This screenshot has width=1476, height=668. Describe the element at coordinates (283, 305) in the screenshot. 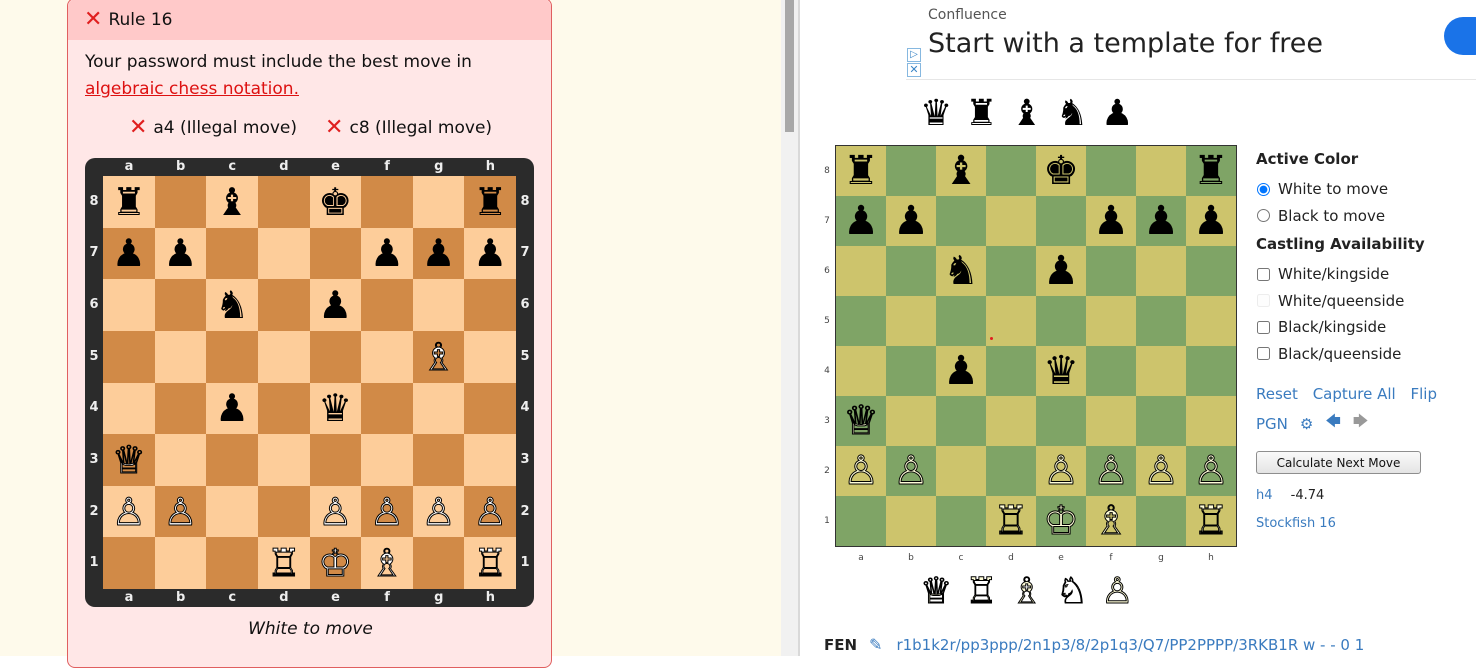

I see `square-d6` at that location.